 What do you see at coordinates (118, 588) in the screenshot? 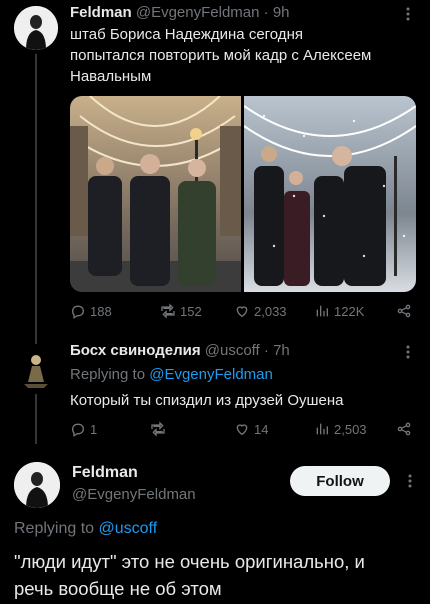
I see `main-tweet-text-line2: речь вообще не об этом` at bounding box center [118, 588].